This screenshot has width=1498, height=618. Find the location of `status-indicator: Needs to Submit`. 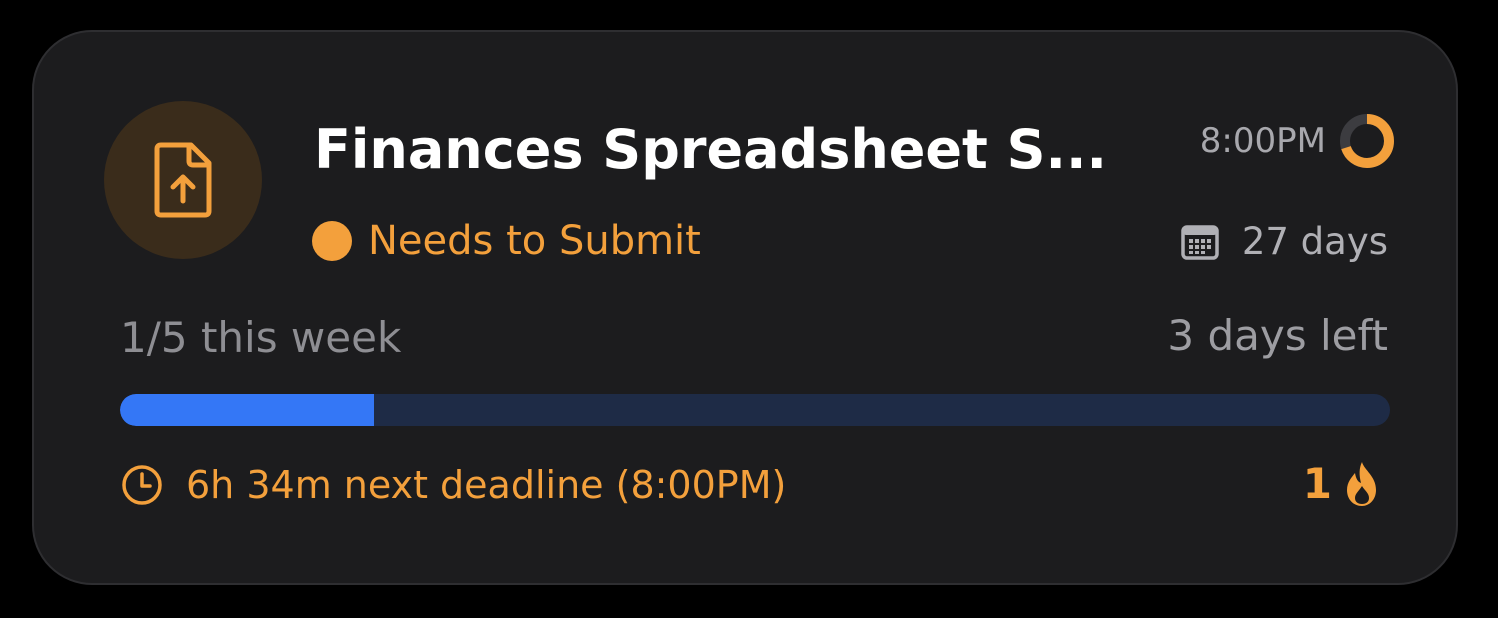

status-indicator: Needs to Submit is located at coordinates (506, 241).